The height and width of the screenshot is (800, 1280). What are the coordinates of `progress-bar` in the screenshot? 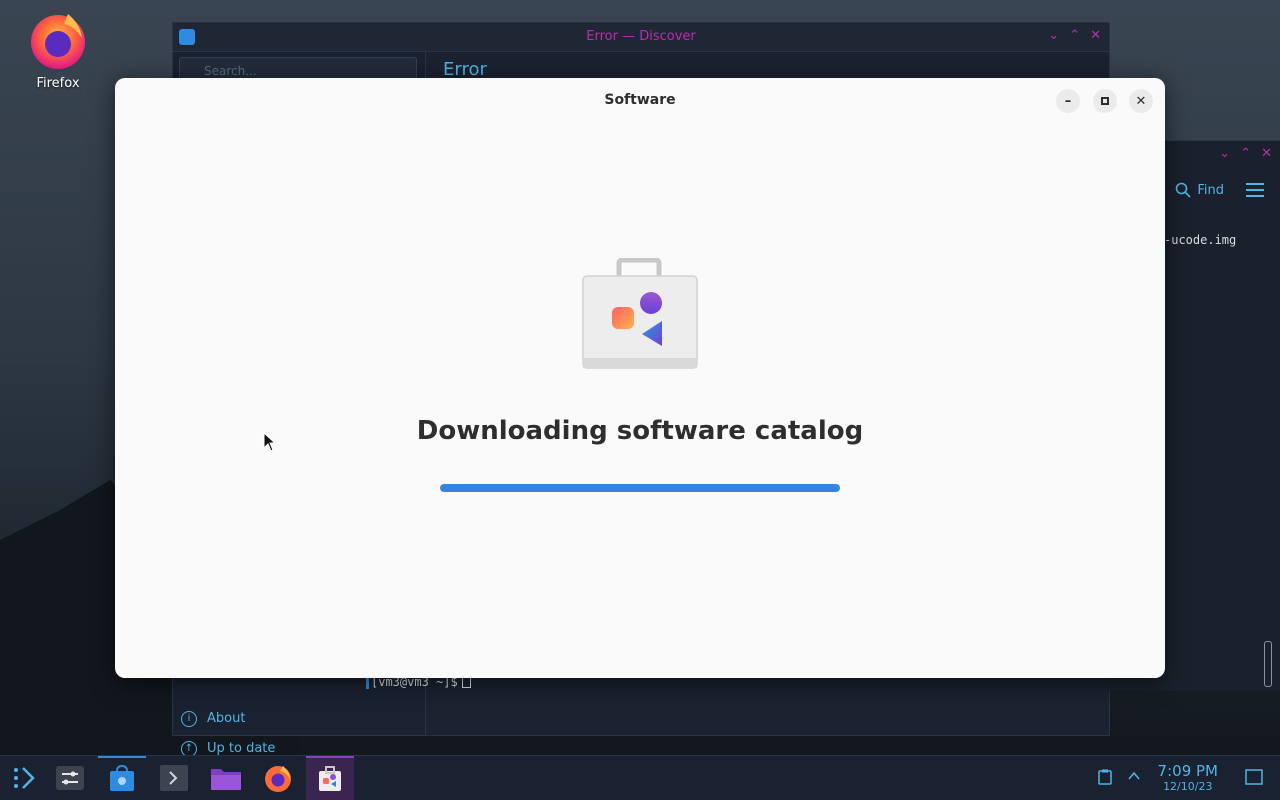 It's located at (640, 488).